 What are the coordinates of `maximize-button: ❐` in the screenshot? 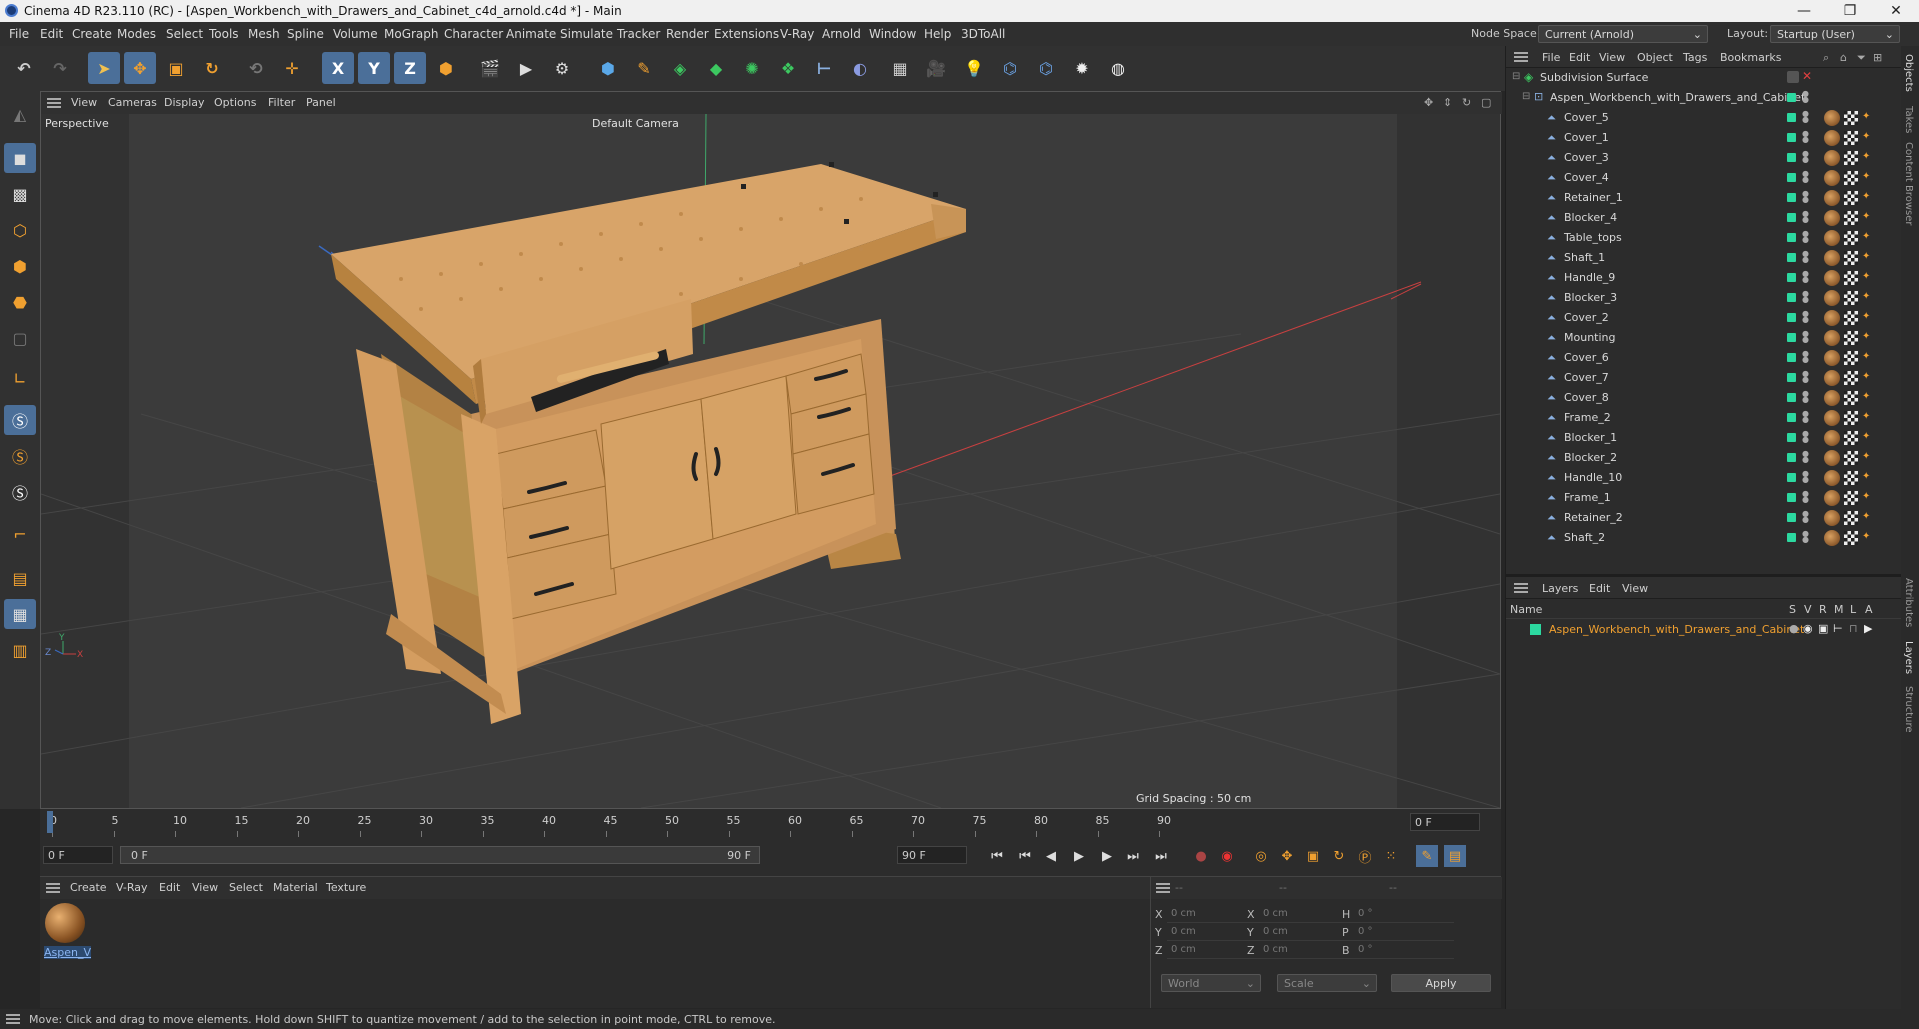 It's located at (1850, 11).